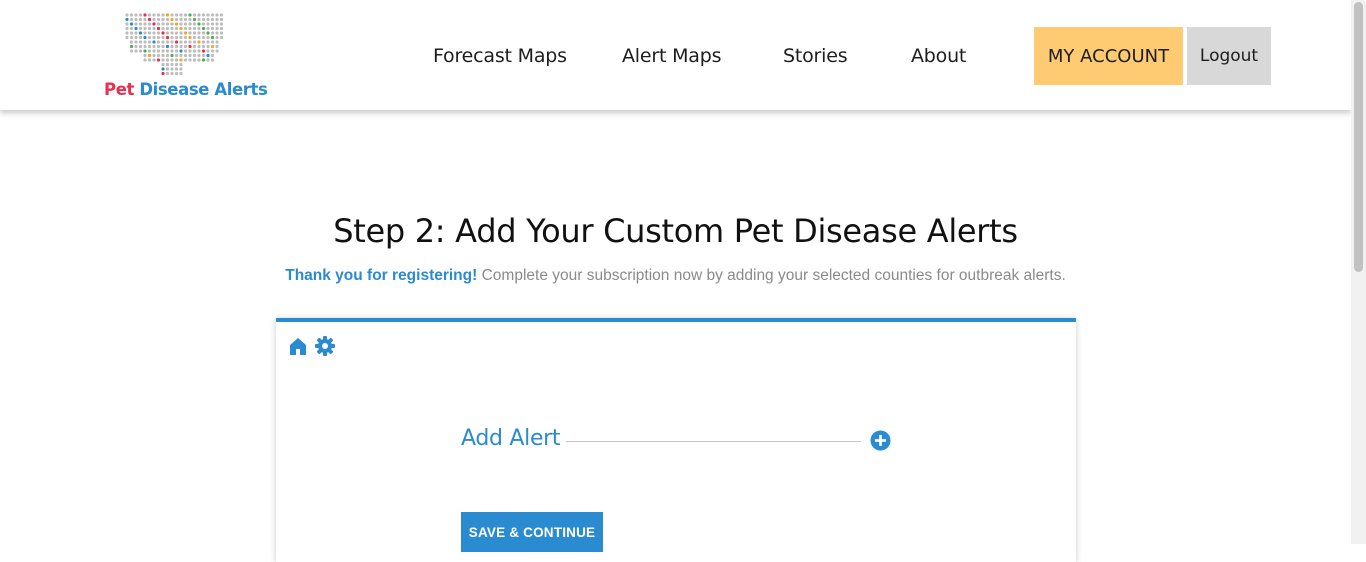  Describe the element at coordinates (381, 275) in the screenshot. I see `thanks-text: Thank you for registering!` at that location.